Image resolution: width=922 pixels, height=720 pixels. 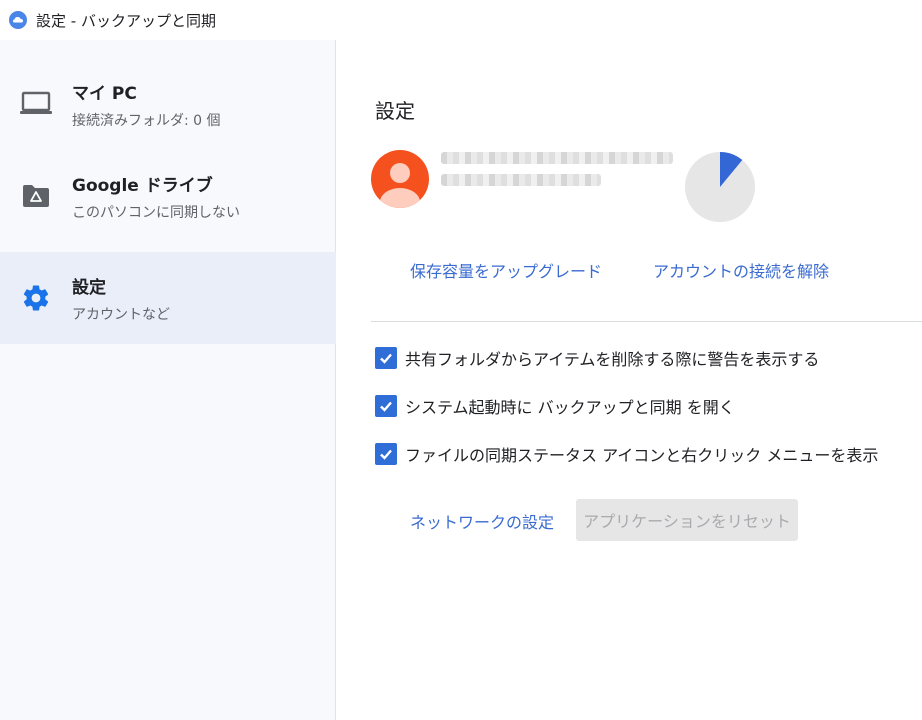 I want to click on avatar, so click(x=400, y=179).